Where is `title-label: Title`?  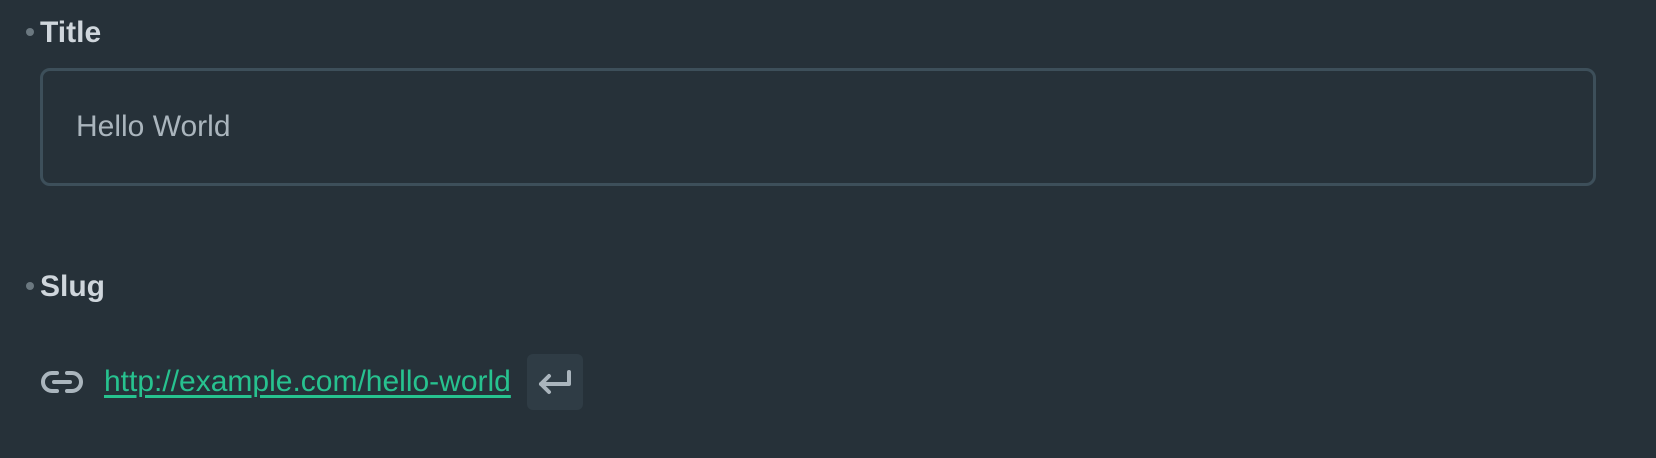
title-label: Title is located at coordinates (71, 32).